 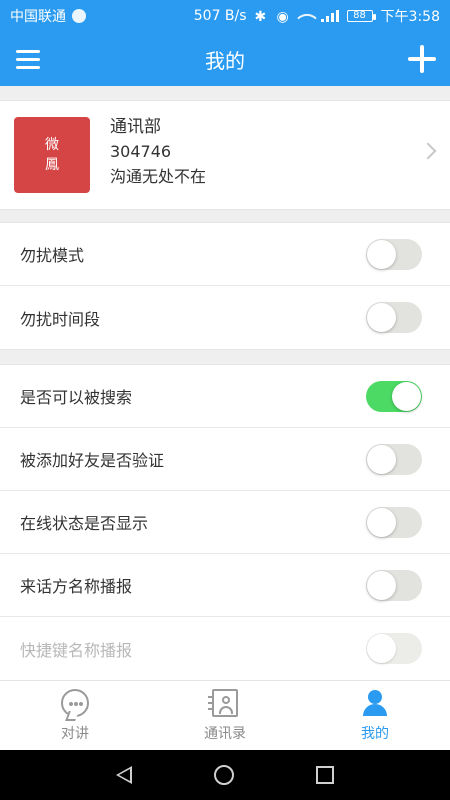 I want to click on status-left: 中国联通, so click(x=48, y=16).